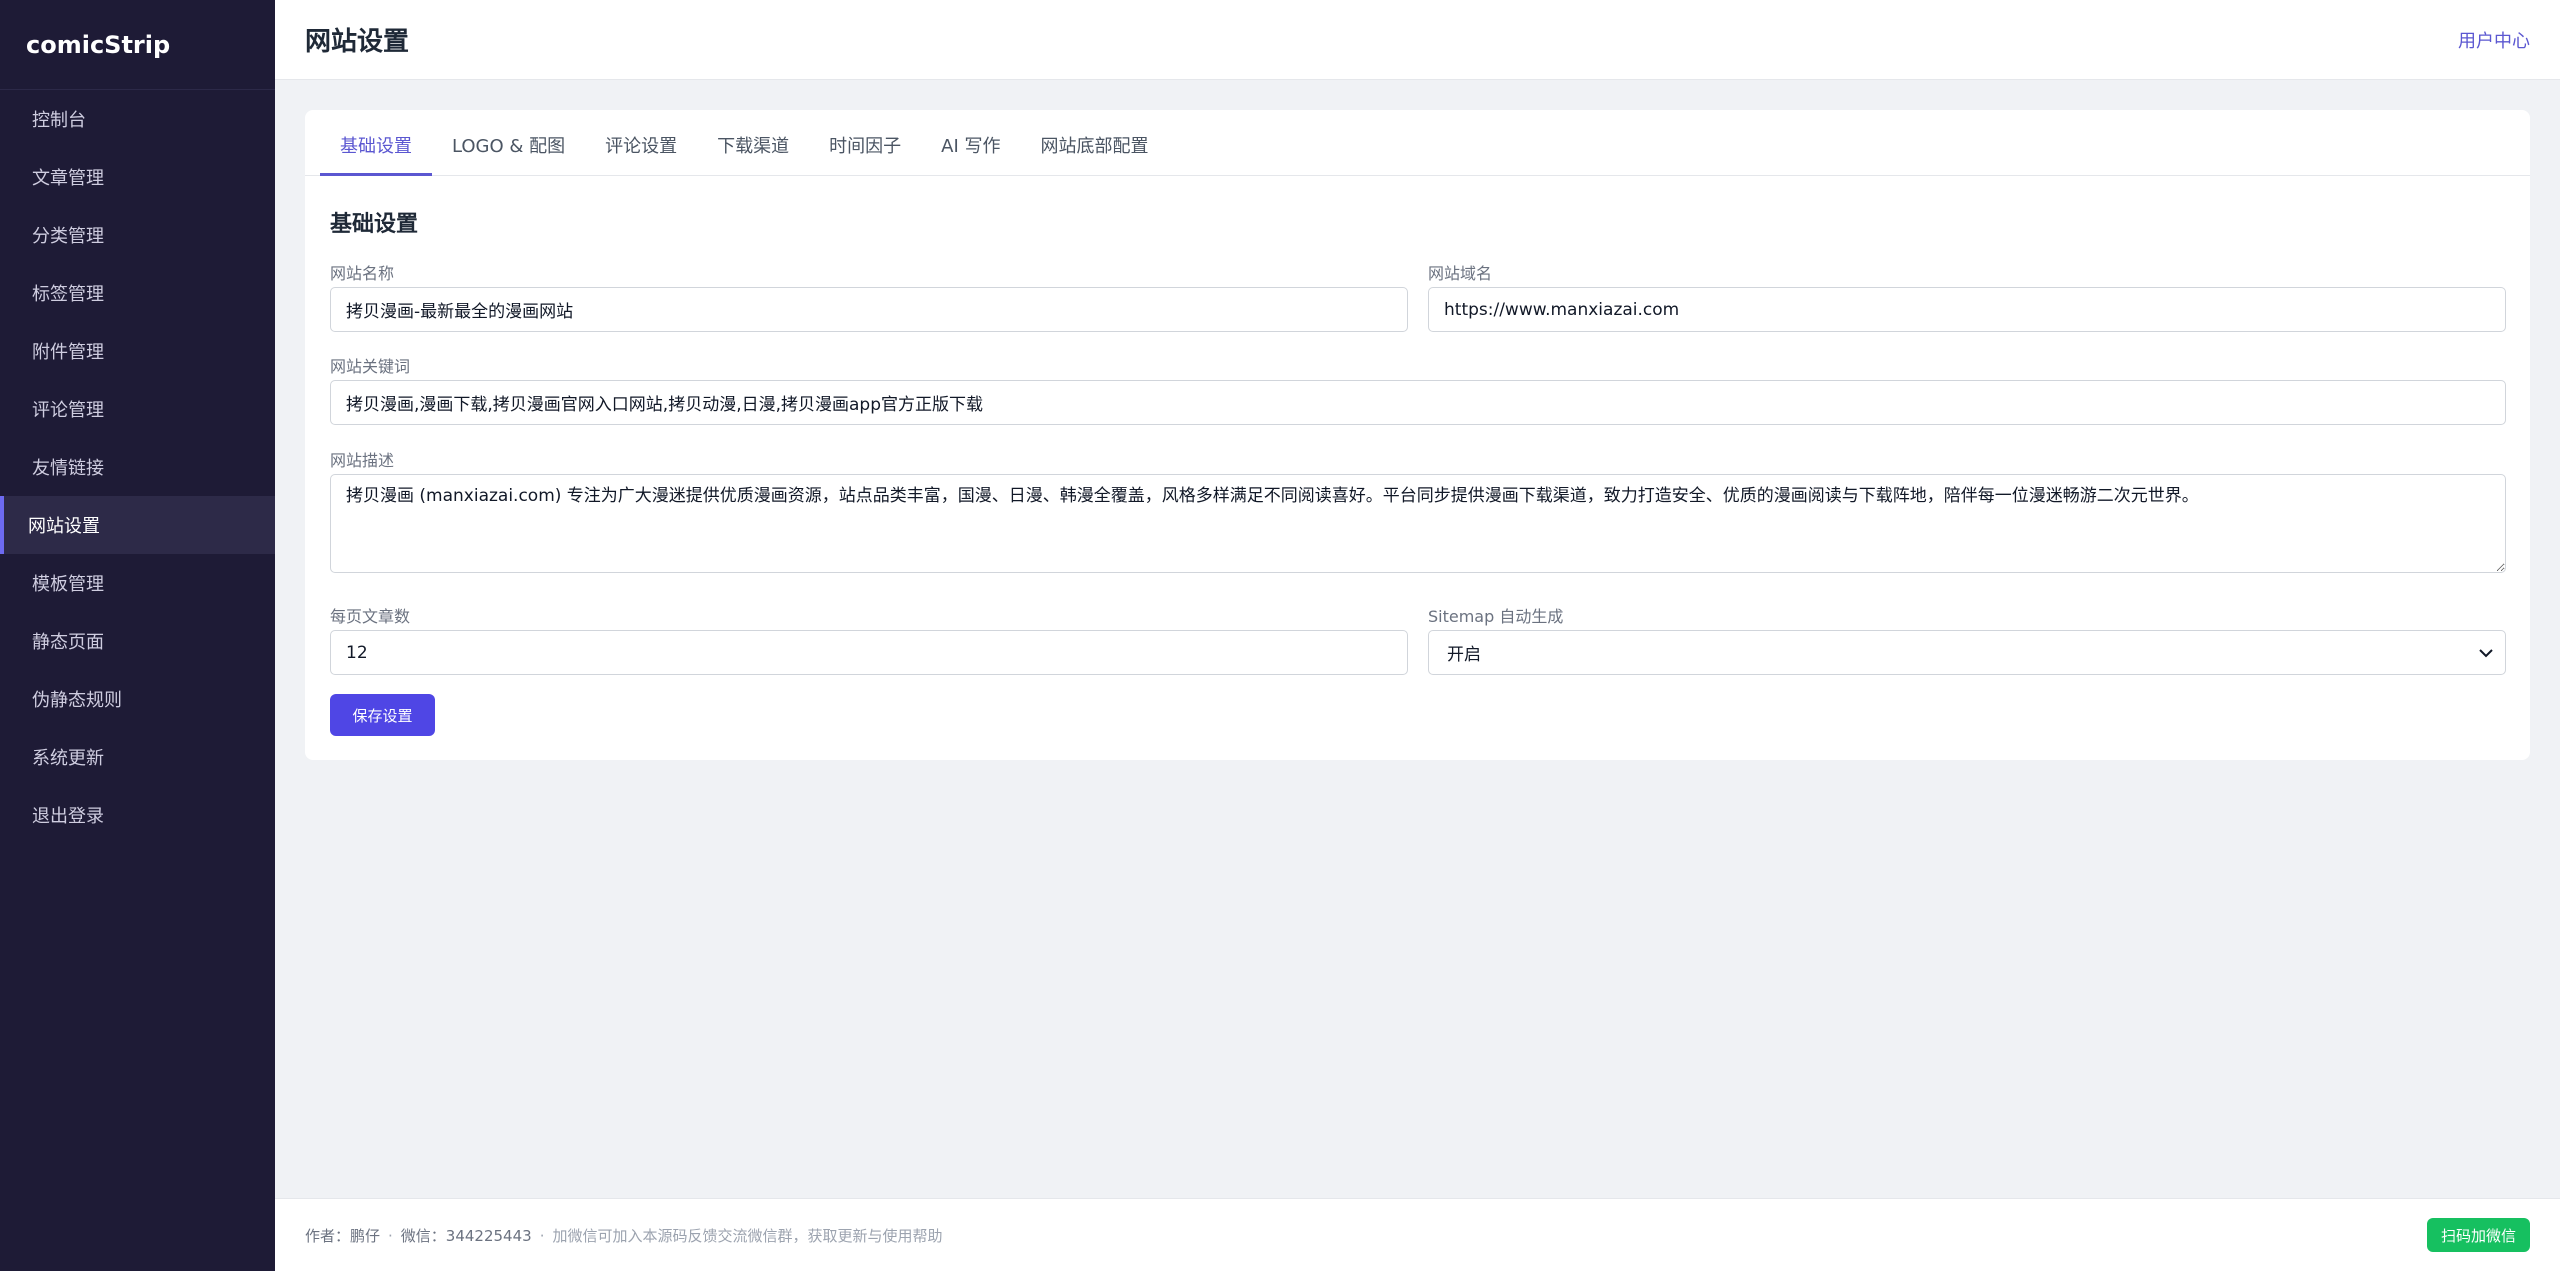 This screenshot has width=2560, height=1271. Describe the element at coordinates (970, 143) in the screenshot. I see `tab-ai-writing: AI 写作` at that location.